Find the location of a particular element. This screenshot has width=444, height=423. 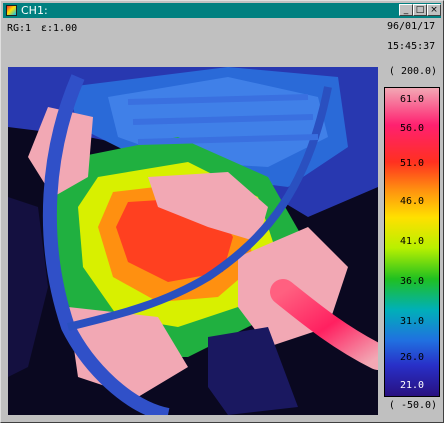

scale-tick: 21.0 is located at coordinates (412, 385).